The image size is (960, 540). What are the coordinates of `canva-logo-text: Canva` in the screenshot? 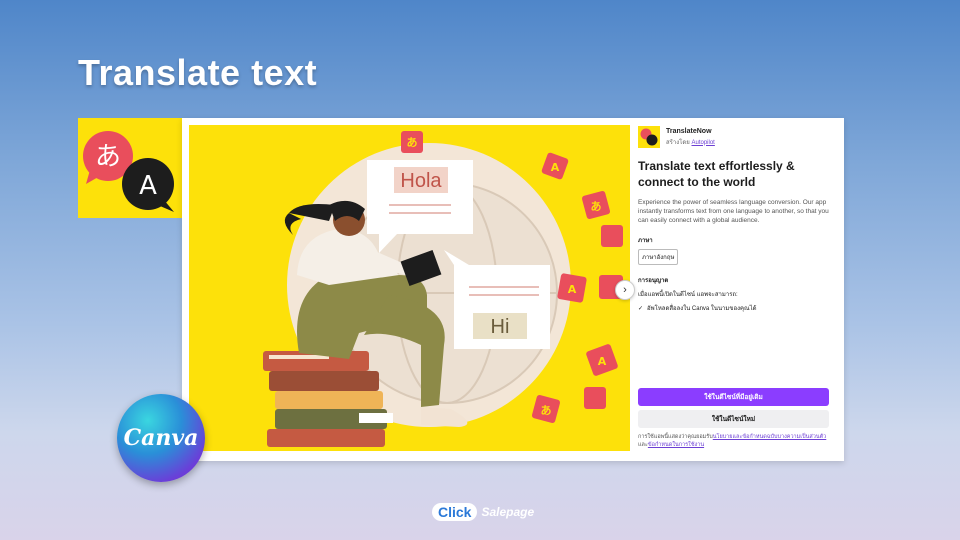 It's located at (161, 438).